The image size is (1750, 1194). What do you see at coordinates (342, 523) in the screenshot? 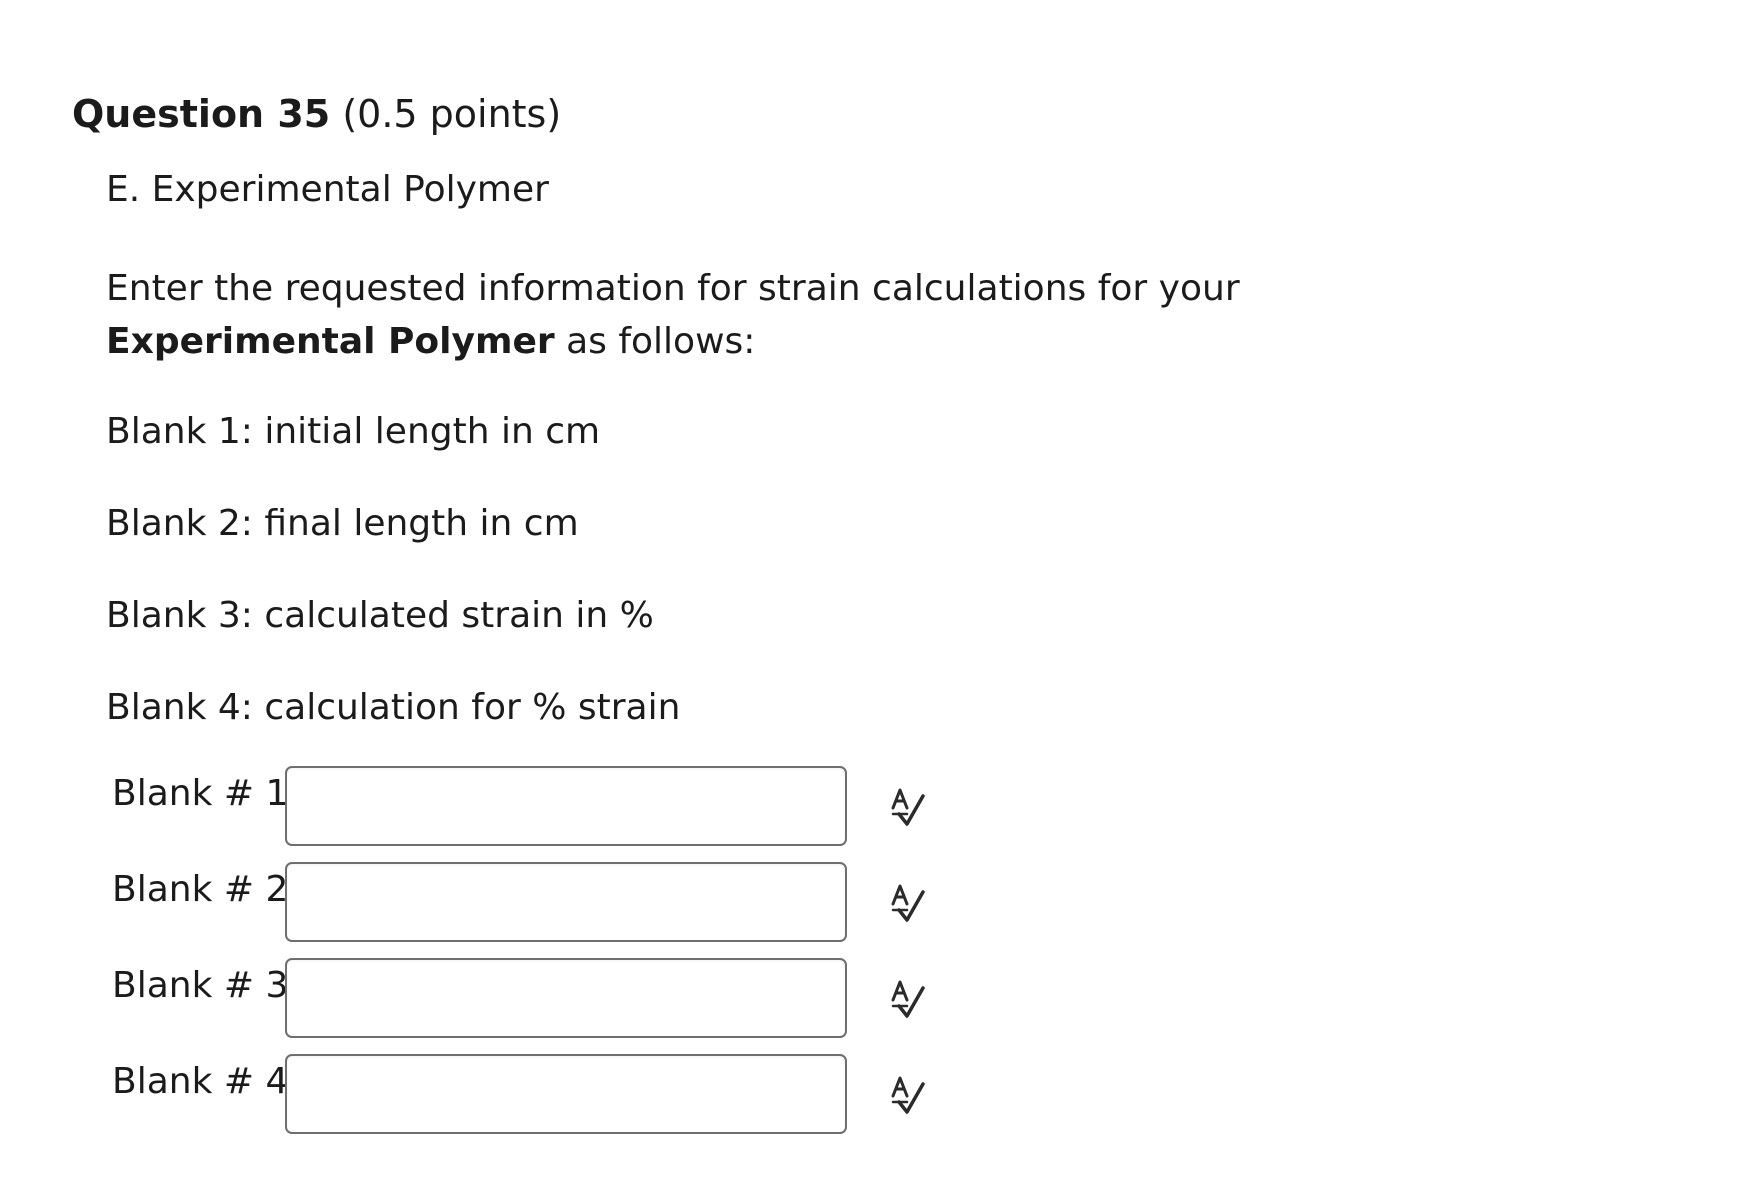
I see `blank-description-2: Blank 2: final length in cm` at bounding box center [342, 523].